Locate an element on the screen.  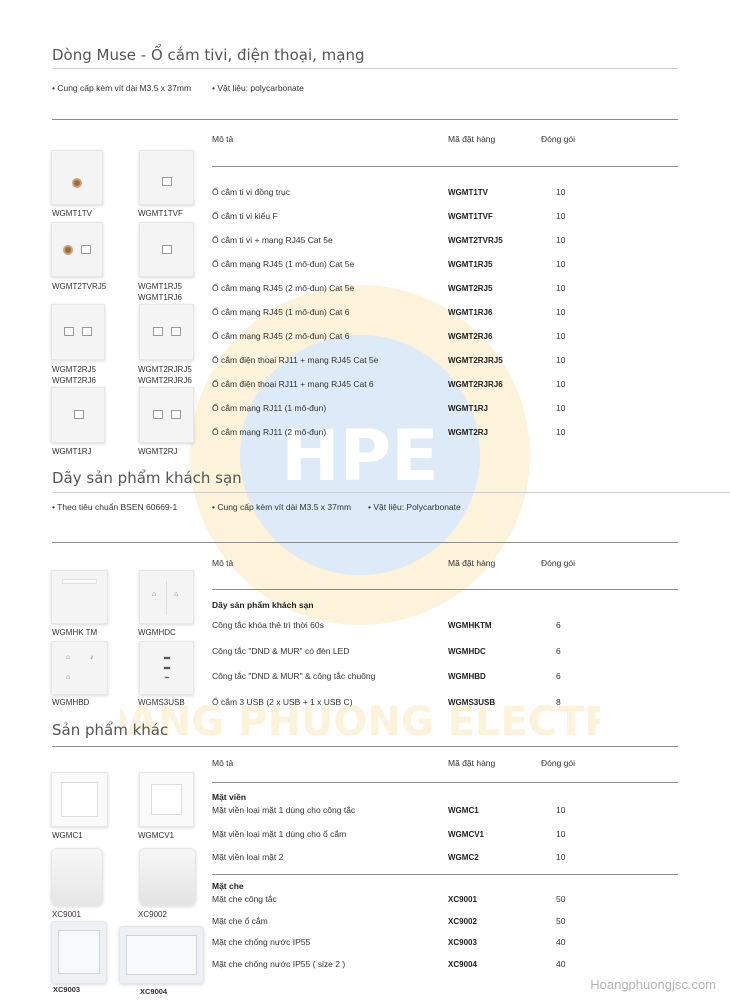
row-description: Ổ cắm mạng RJ45 (2 mô-đun) Cat 6 is located at coordinates (281, 336).